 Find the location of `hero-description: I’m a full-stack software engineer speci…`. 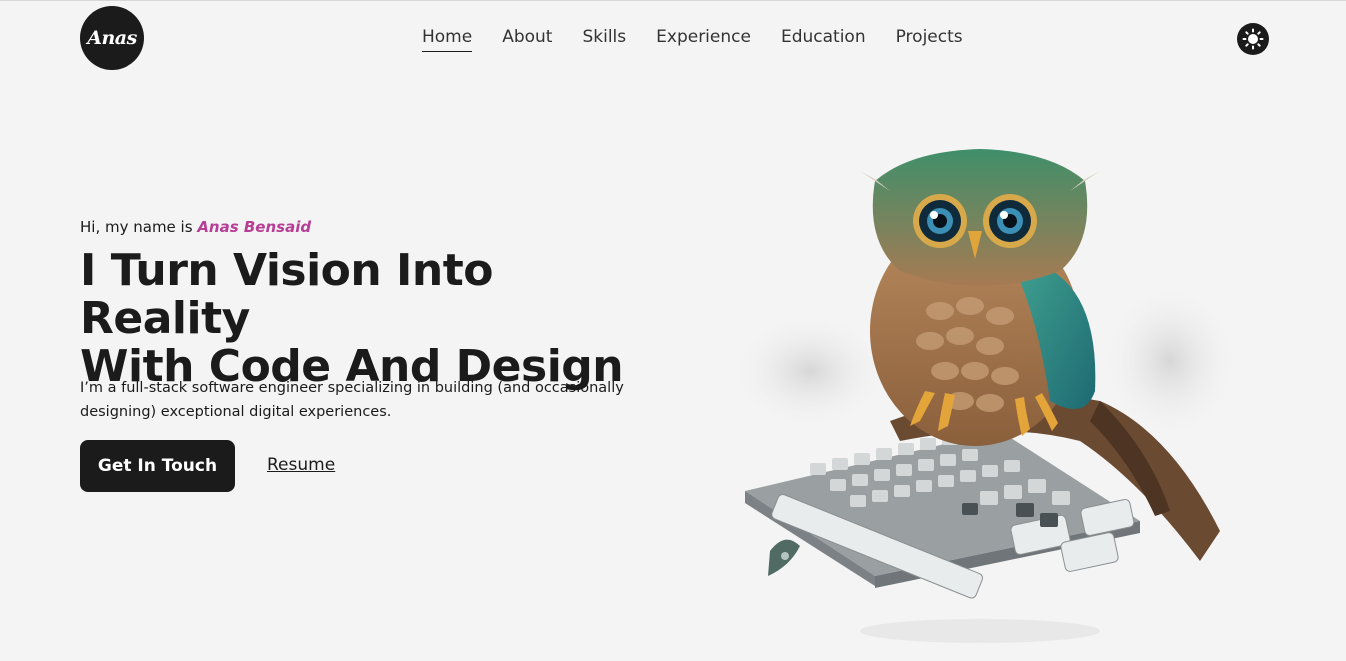

hero-description: I’m a full-stack software engineer speci… is located at coordinates (352, 400).